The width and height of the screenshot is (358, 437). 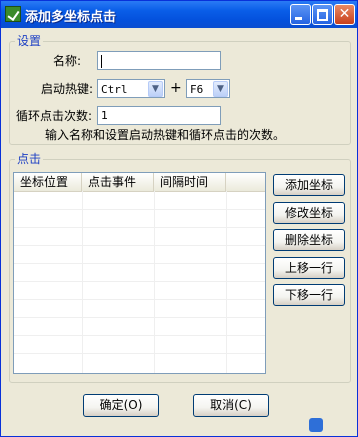 I want to click on cancel-button: 取消(C), so click(x=231, y=405).